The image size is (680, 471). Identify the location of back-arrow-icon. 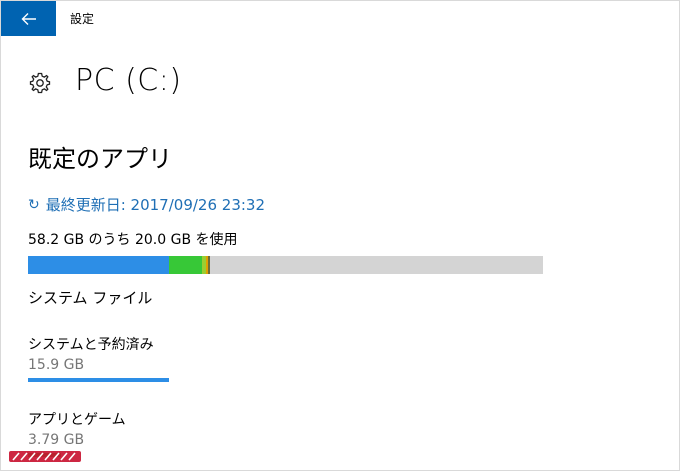
(28, 18).